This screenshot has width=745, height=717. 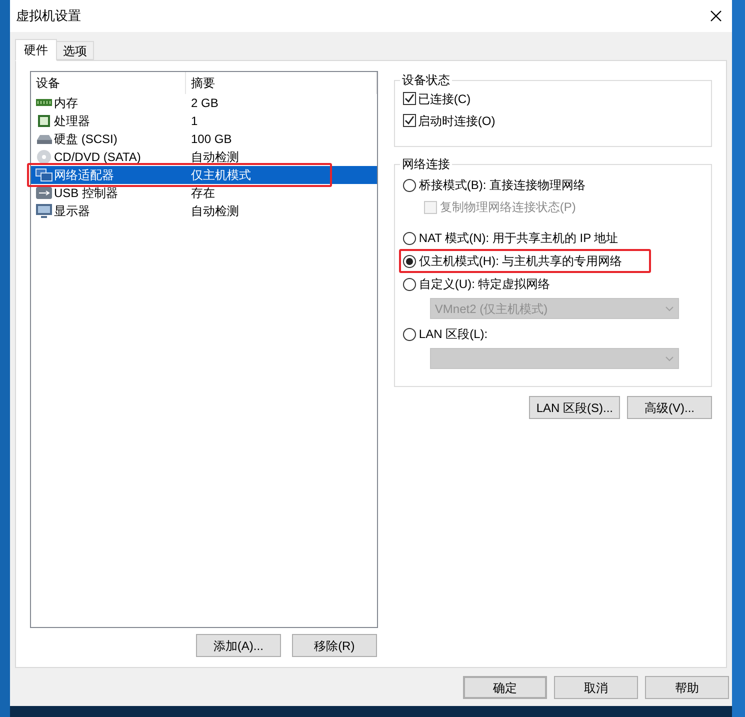 I want to click on device-summary: 100 GB, so click(x=211, y=139).